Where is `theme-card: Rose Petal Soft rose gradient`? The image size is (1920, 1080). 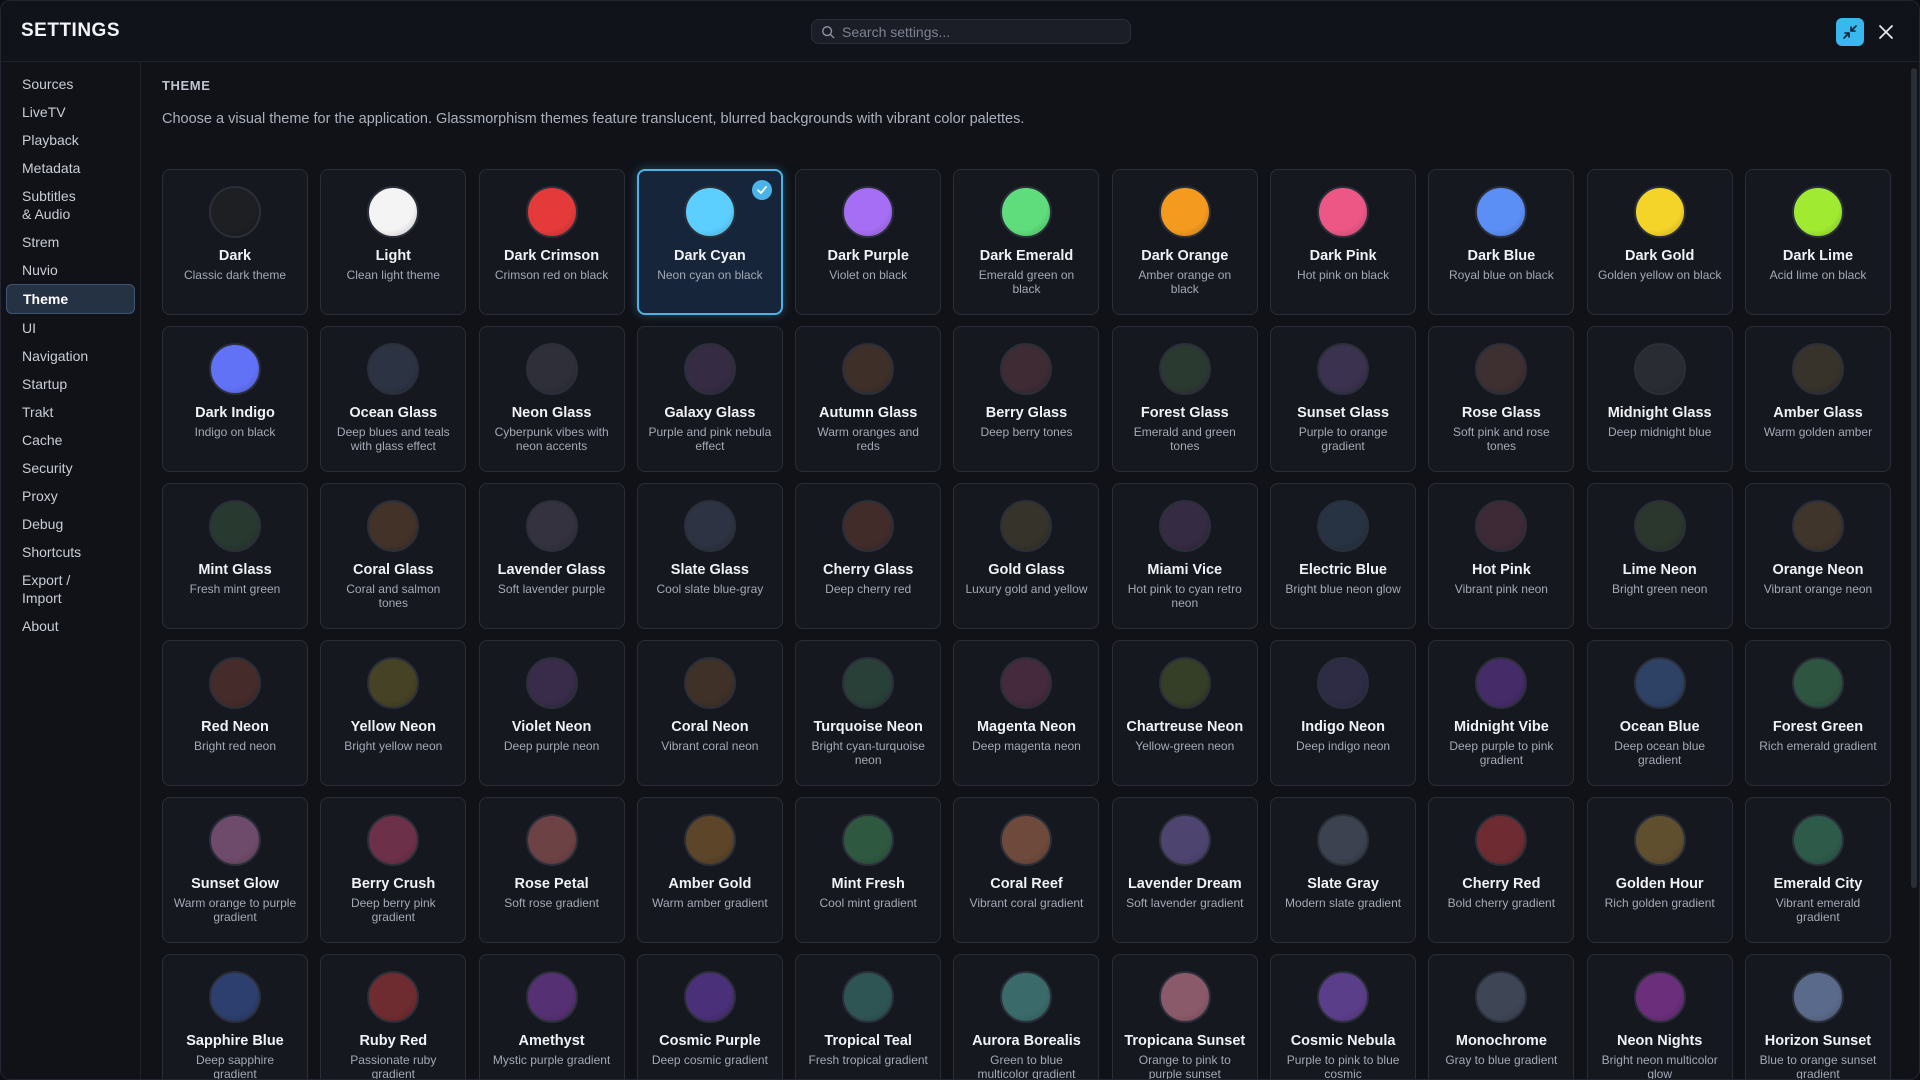 theme-card: Rose Petal Soft rose gradient is located at coordinates (551, 870).